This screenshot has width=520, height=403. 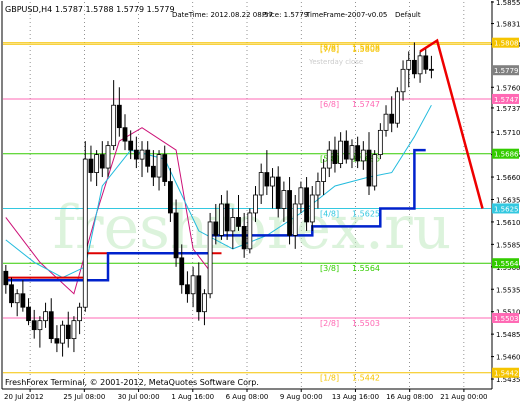 What do you see at coordinates (506, 100) in the screenshot?
I see `price-tag-label: 1.5747` at bounding box center [506, 100].